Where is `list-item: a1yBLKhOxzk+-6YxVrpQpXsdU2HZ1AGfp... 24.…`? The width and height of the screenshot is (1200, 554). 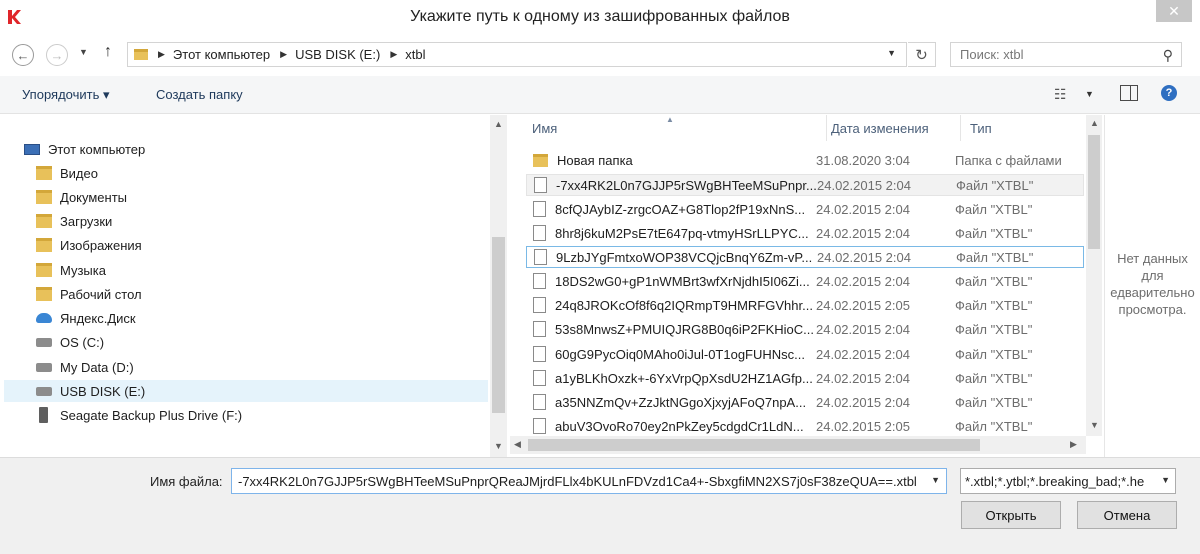 list-item: a1yBLKhOxzk+-6YxVrpQpXsdU2HZ1AGfp... 24.… is located at coordinates (805, 378).